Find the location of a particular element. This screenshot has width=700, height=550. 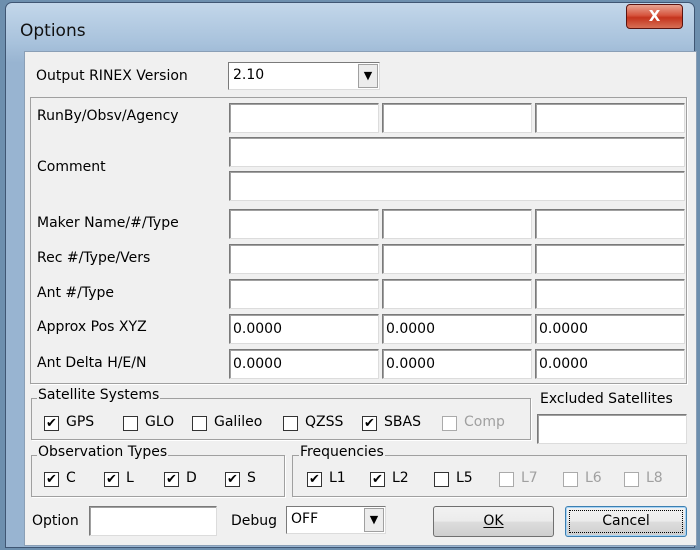

antenna-type-field is located at coordinates (457, 294).